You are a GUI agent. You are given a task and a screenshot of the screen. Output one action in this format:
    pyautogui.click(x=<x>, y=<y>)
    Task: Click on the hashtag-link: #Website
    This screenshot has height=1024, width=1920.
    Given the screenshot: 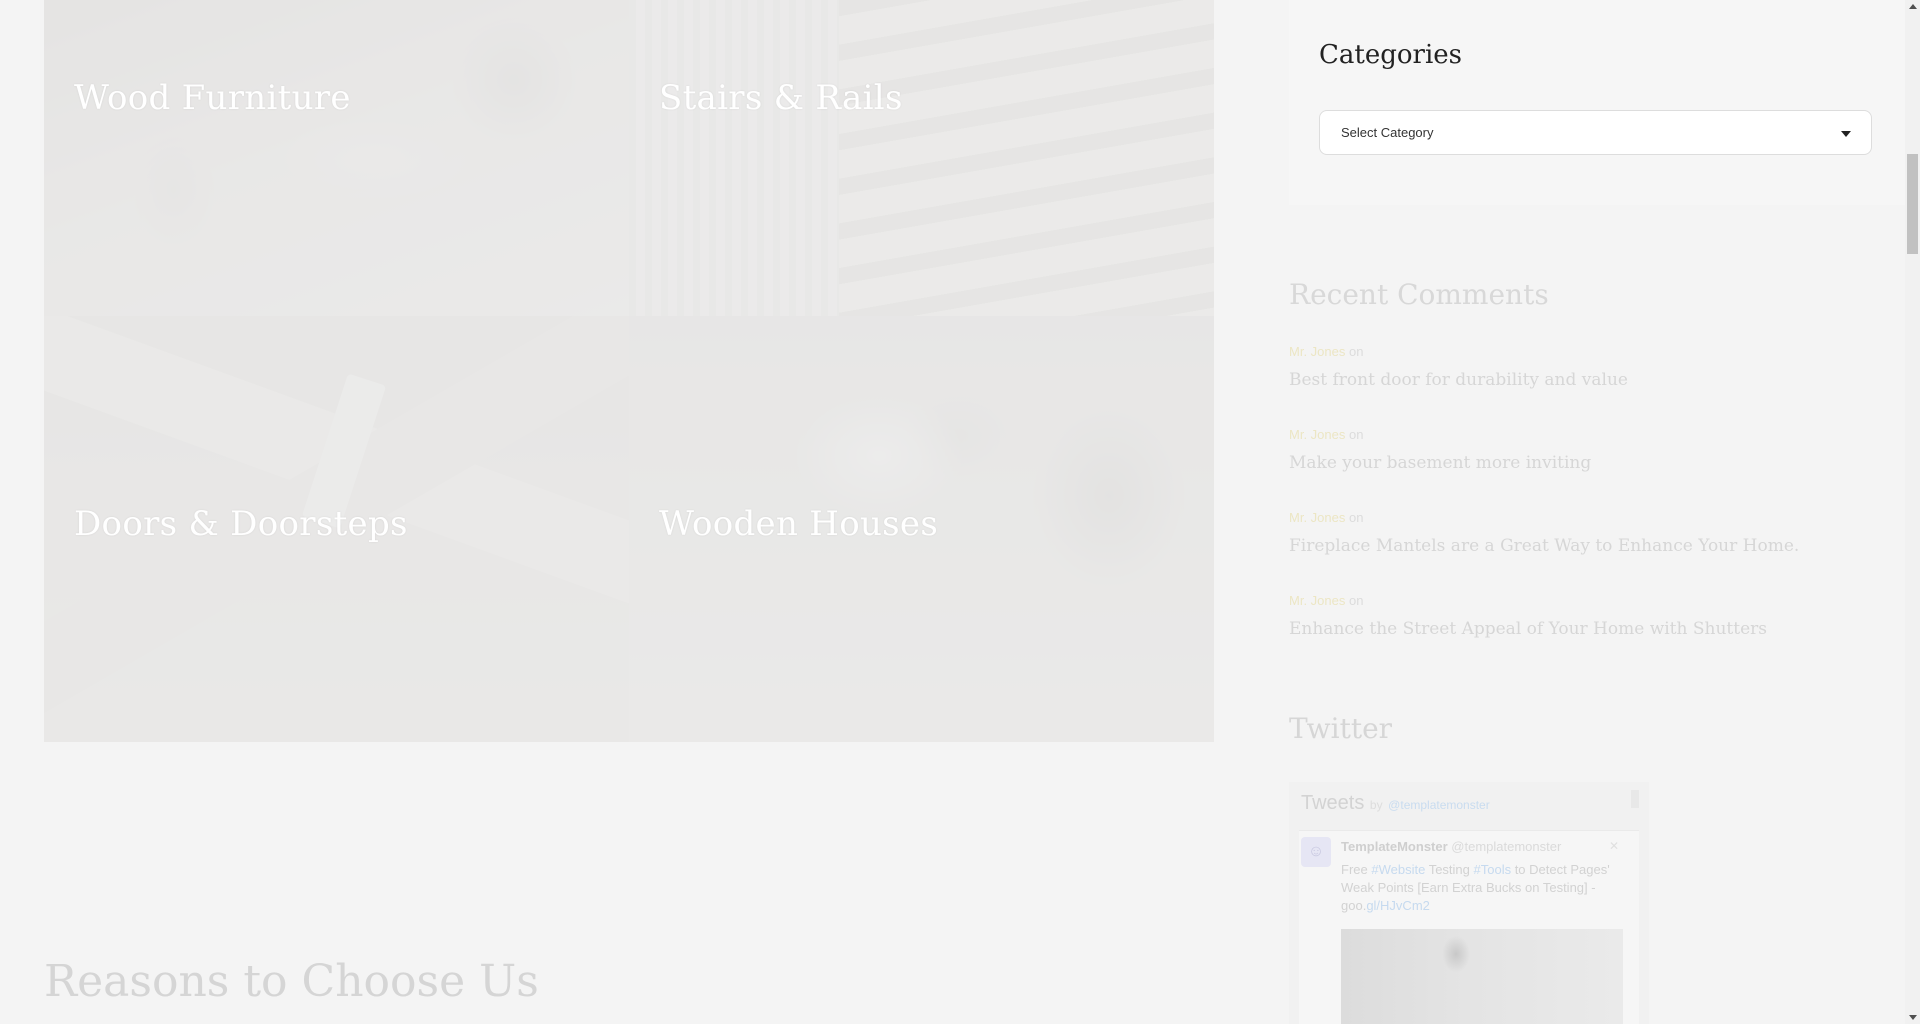 What is the action you would take?
    pyautogui.click(x=1398, y=869)
    